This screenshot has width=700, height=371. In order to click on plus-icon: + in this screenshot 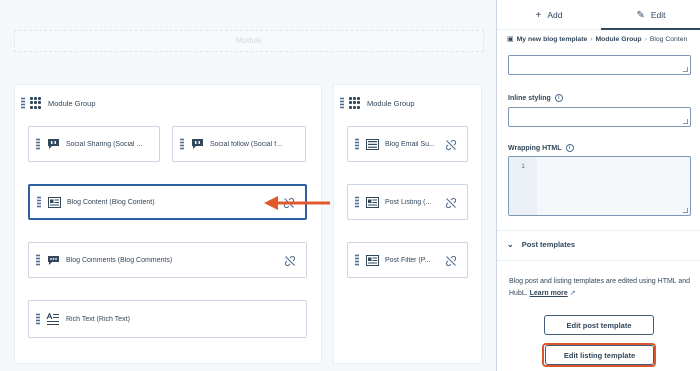, I will do `click(538, 15)`.